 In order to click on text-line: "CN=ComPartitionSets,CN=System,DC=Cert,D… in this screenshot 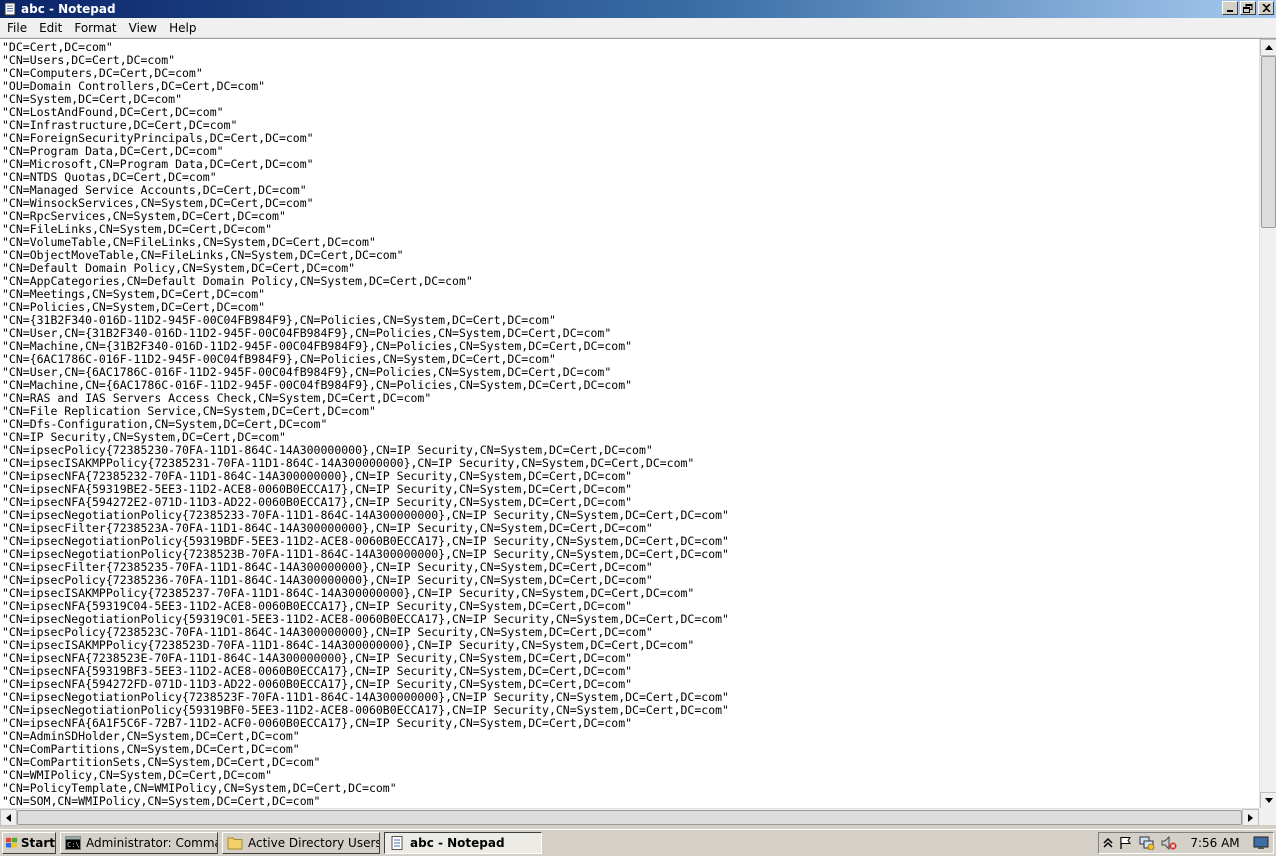, I will do `click(161, 762)`.